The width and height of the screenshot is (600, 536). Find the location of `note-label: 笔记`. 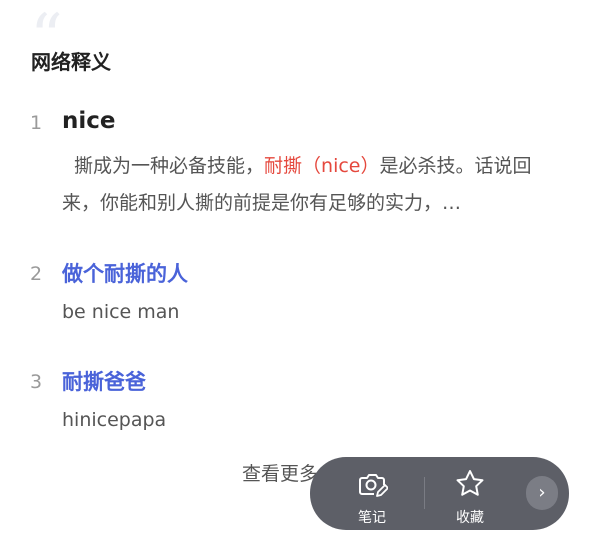

note-label: 笔记 is located at coordinates (372, 518).